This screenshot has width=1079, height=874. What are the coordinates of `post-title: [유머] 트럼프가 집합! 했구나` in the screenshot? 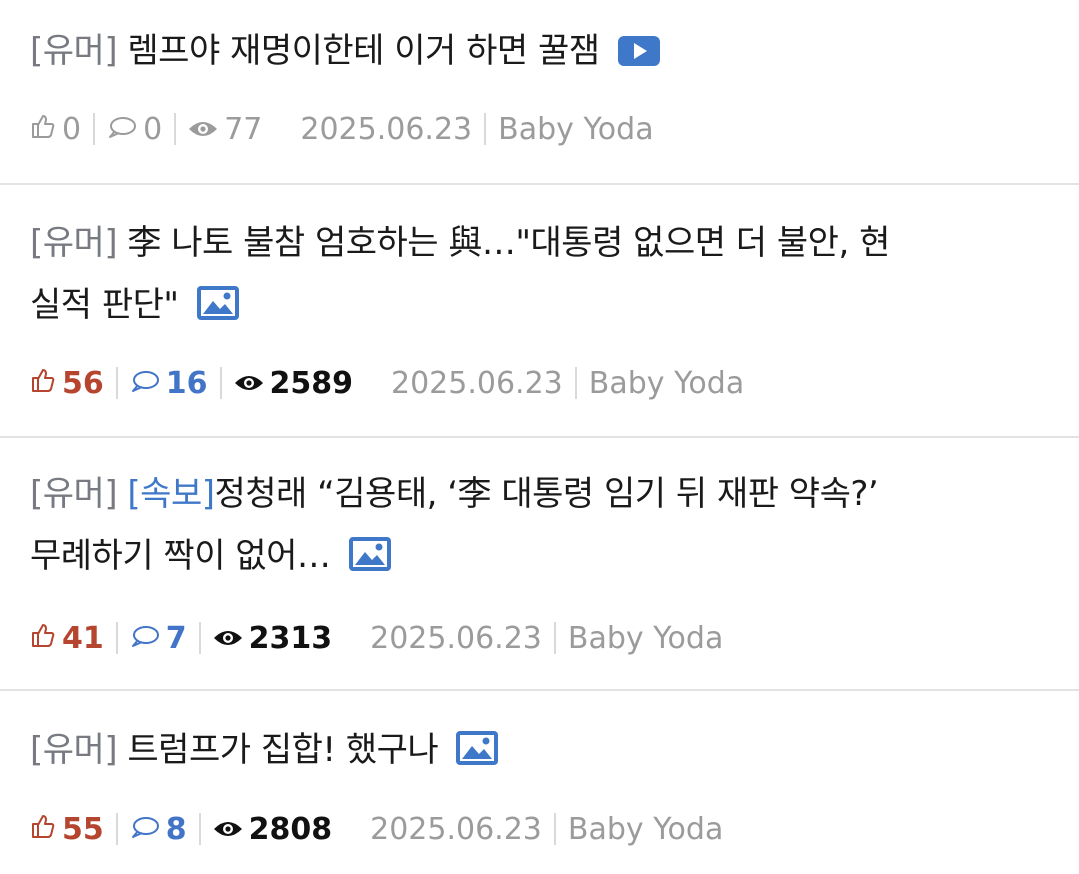 It's located at (534, 750).